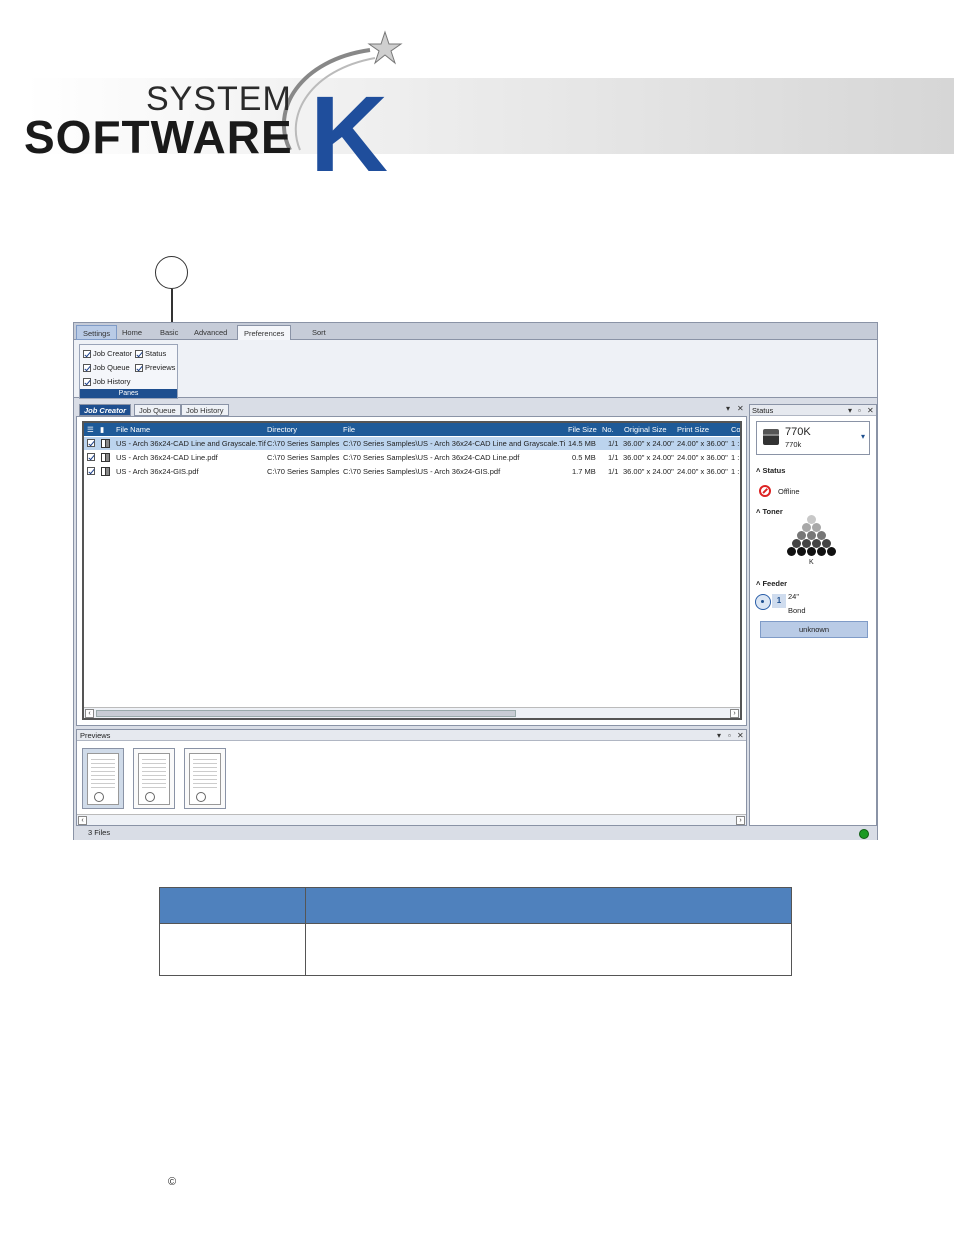  Describe the element at coordinates (702, 429) in the screenshot. I see `col-print-size: Print Size` at that location.